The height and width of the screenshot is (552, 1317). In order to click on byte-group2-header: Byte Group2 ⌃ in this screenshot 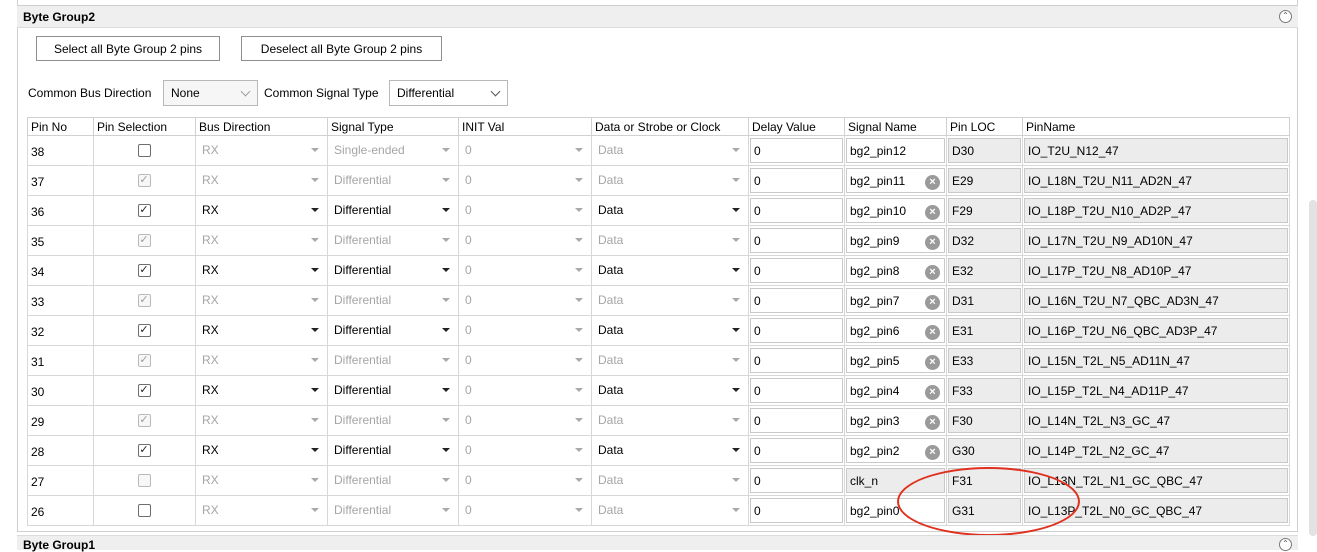, I will do `click(657, 17)`.